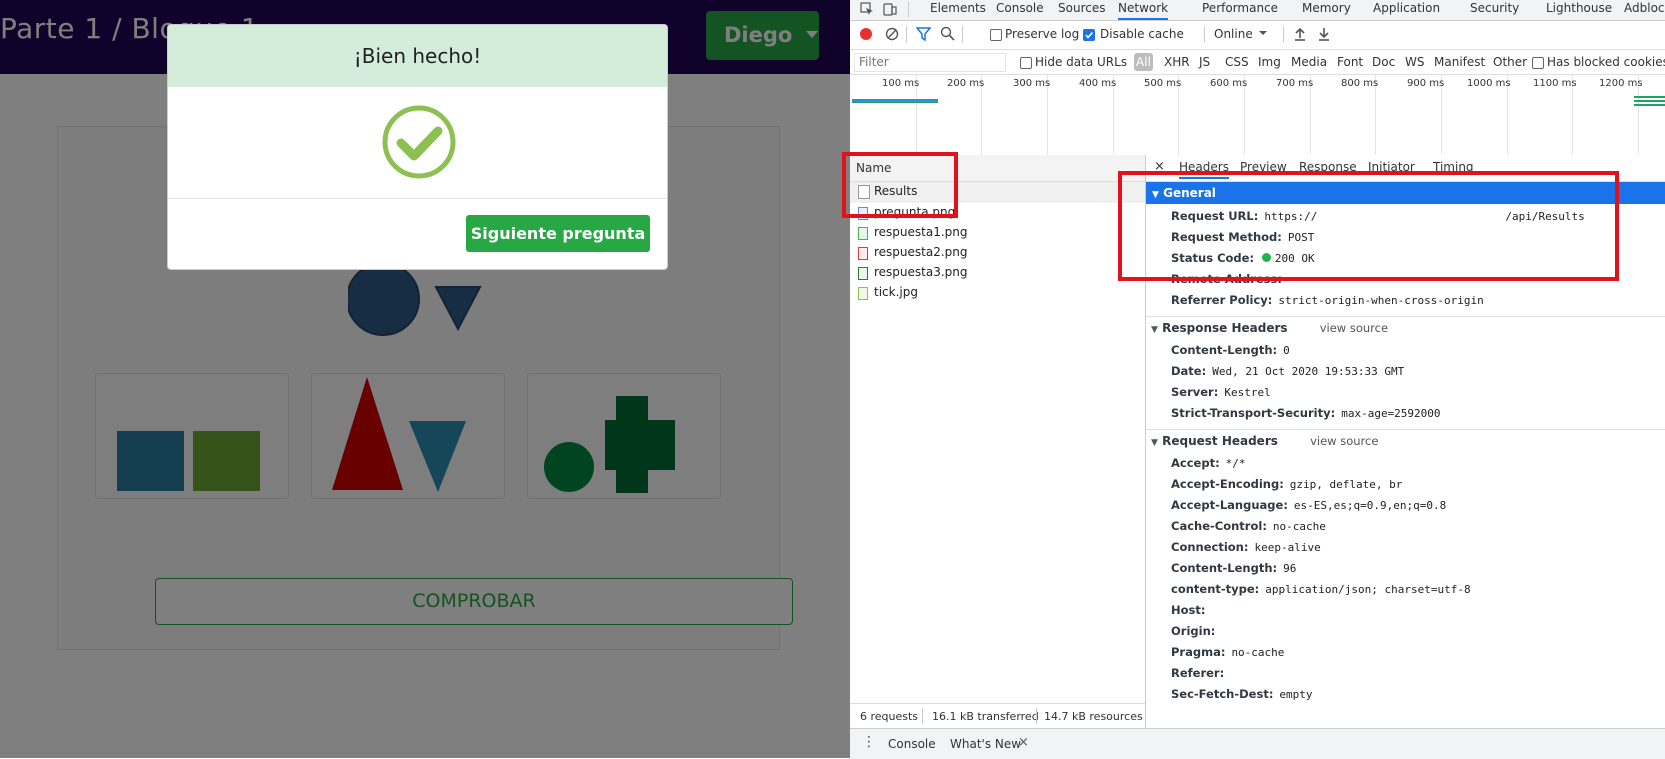 This screenshot has height=759, width=1665. Describe the element at coordinates (869, 742) in the screenshot. I see `more-menu-icon: ⋮` at that location.